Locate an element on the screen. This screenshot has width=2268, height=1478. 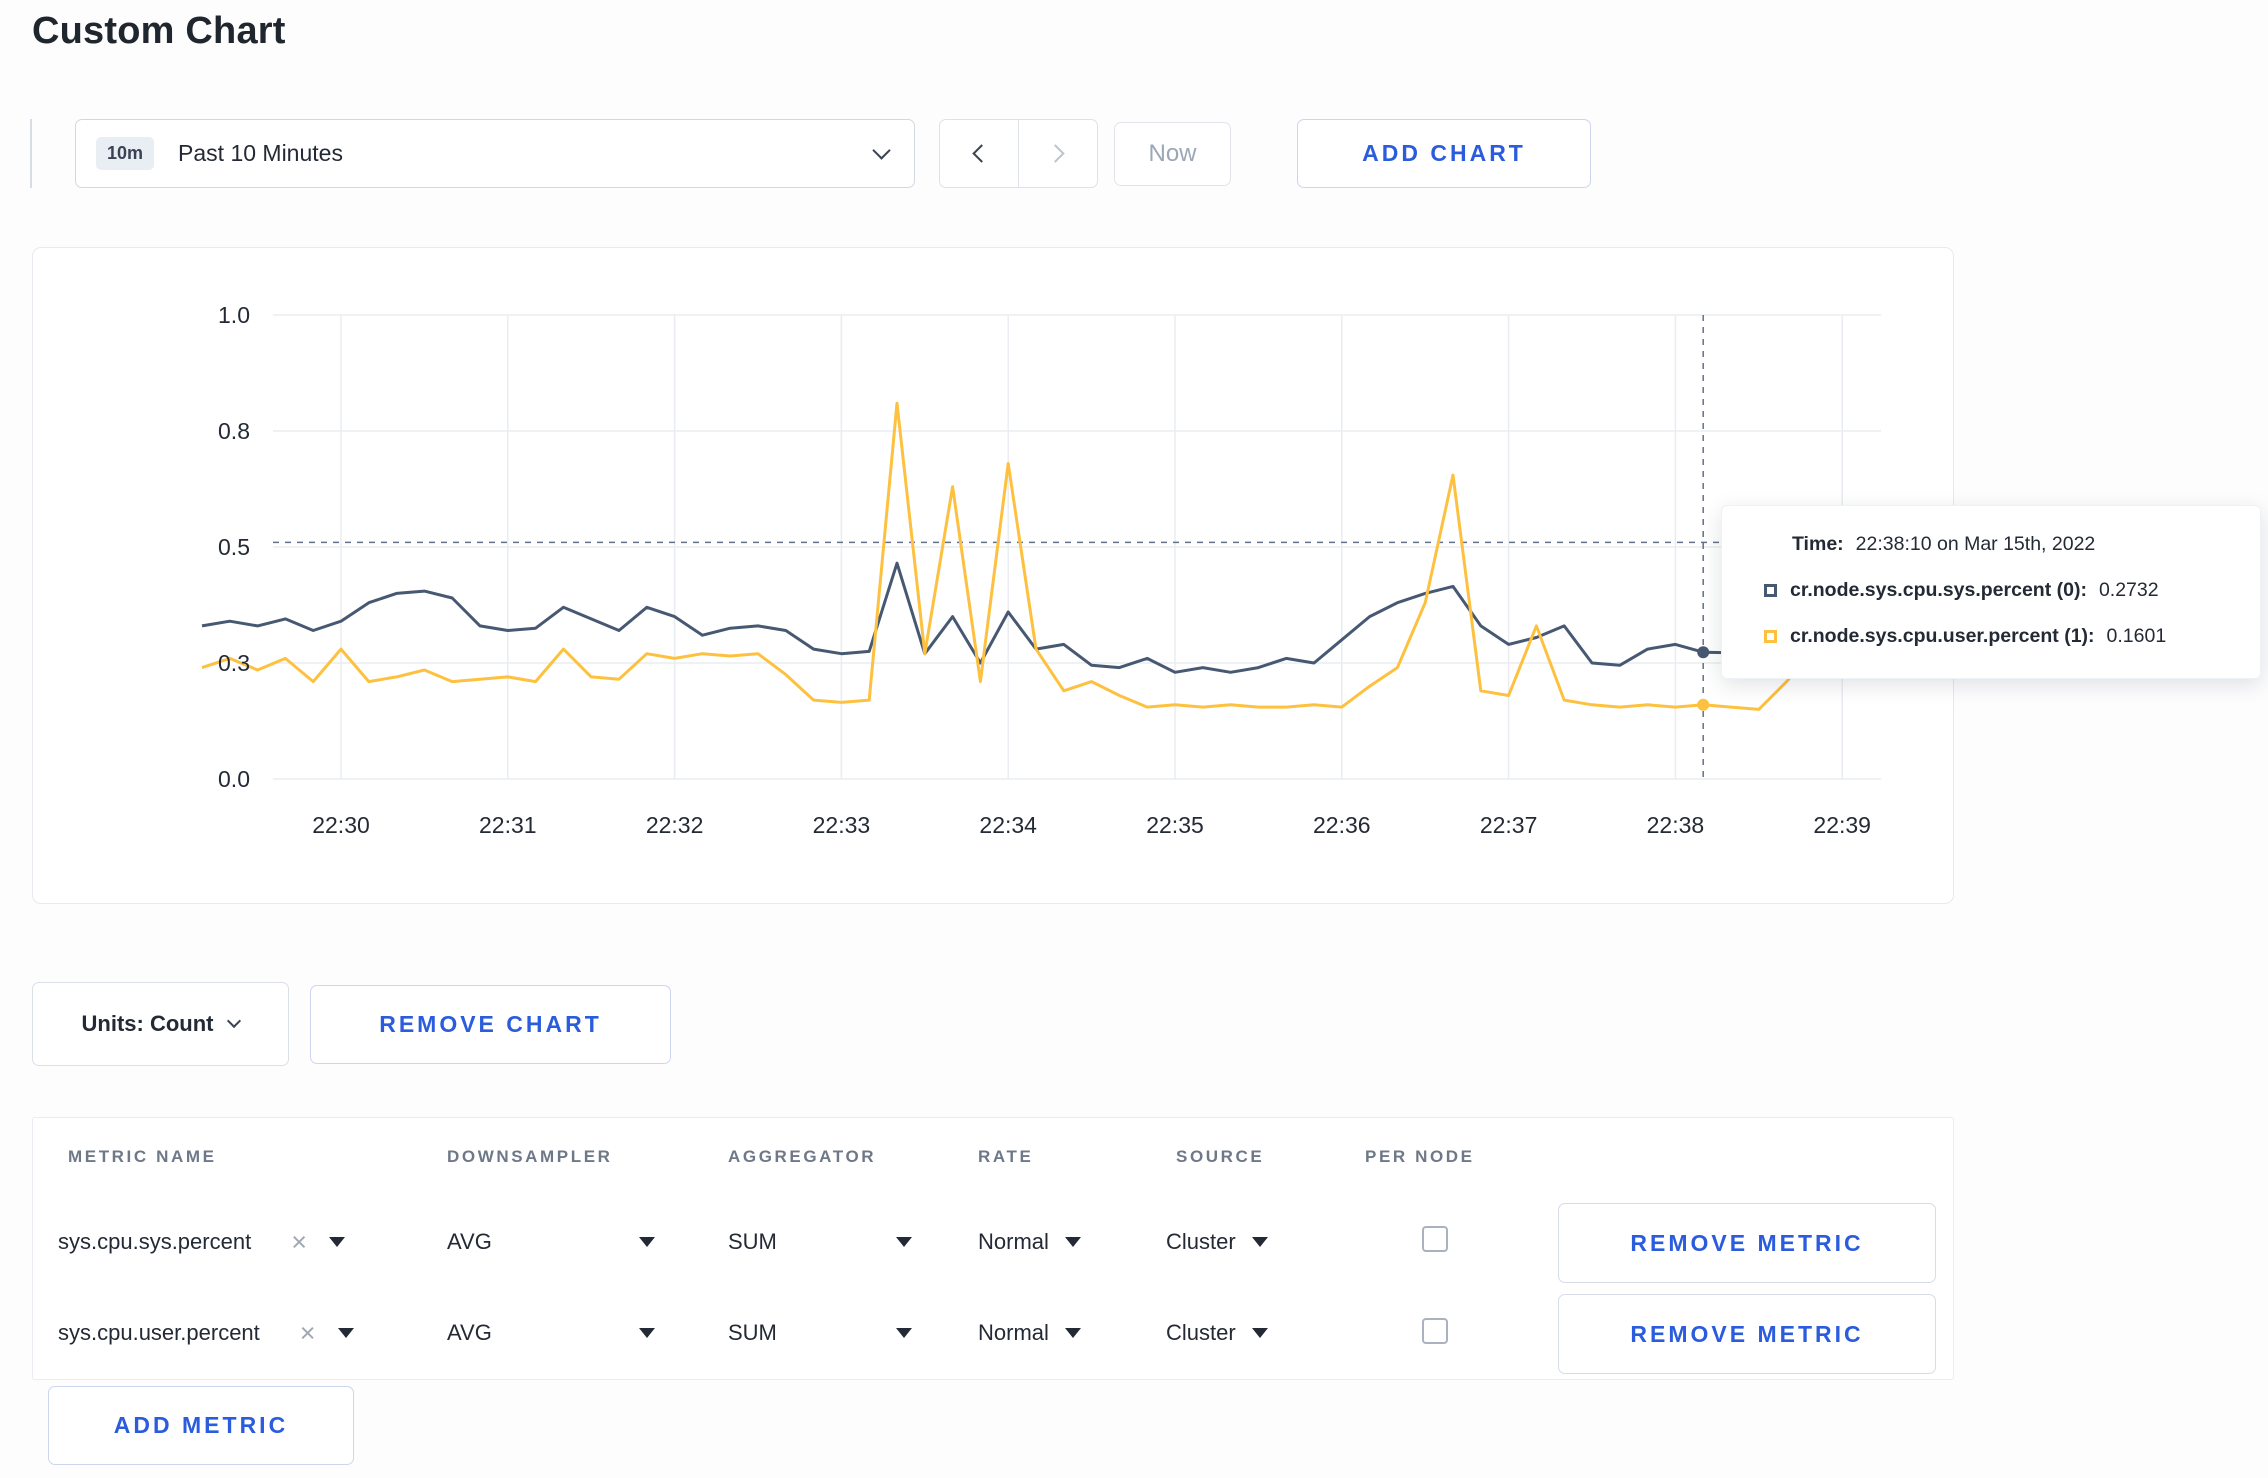
svg-text: 1.0 is located at coordinates (234, 315).